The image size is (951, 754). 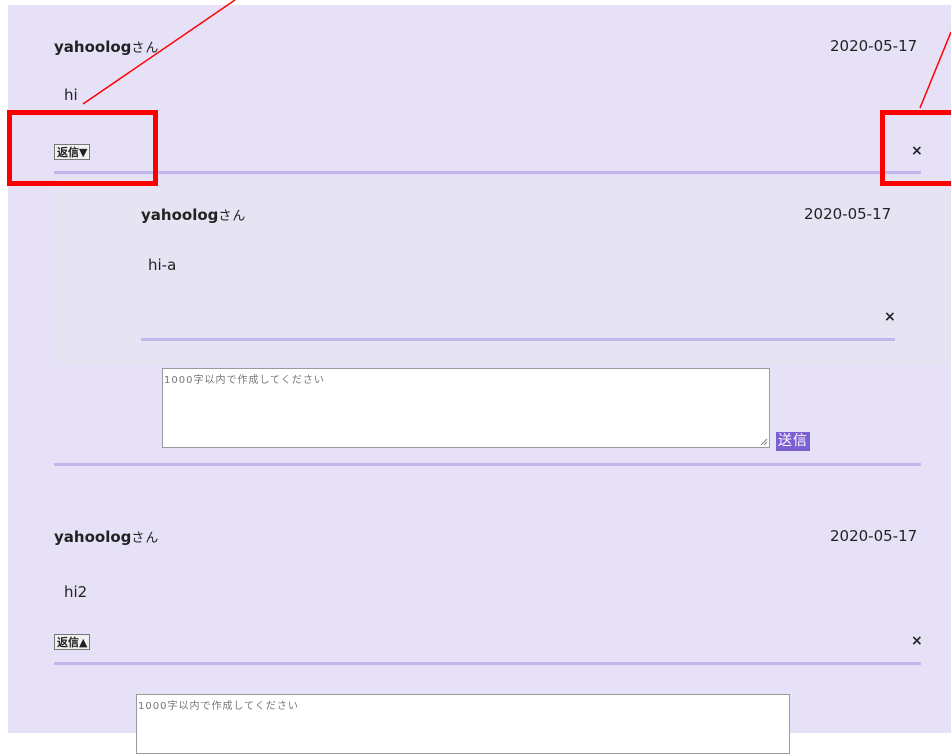 What do you see at coordinates (518, 339) in the screenshot?
I see `reply-divider` at bounding box center [518, 339].